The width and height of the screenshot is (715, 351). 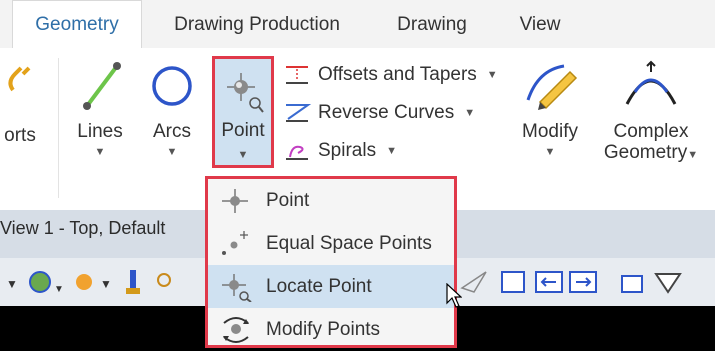 I want to click on lines-button: Lines ▼, so click(x=100, y=111).